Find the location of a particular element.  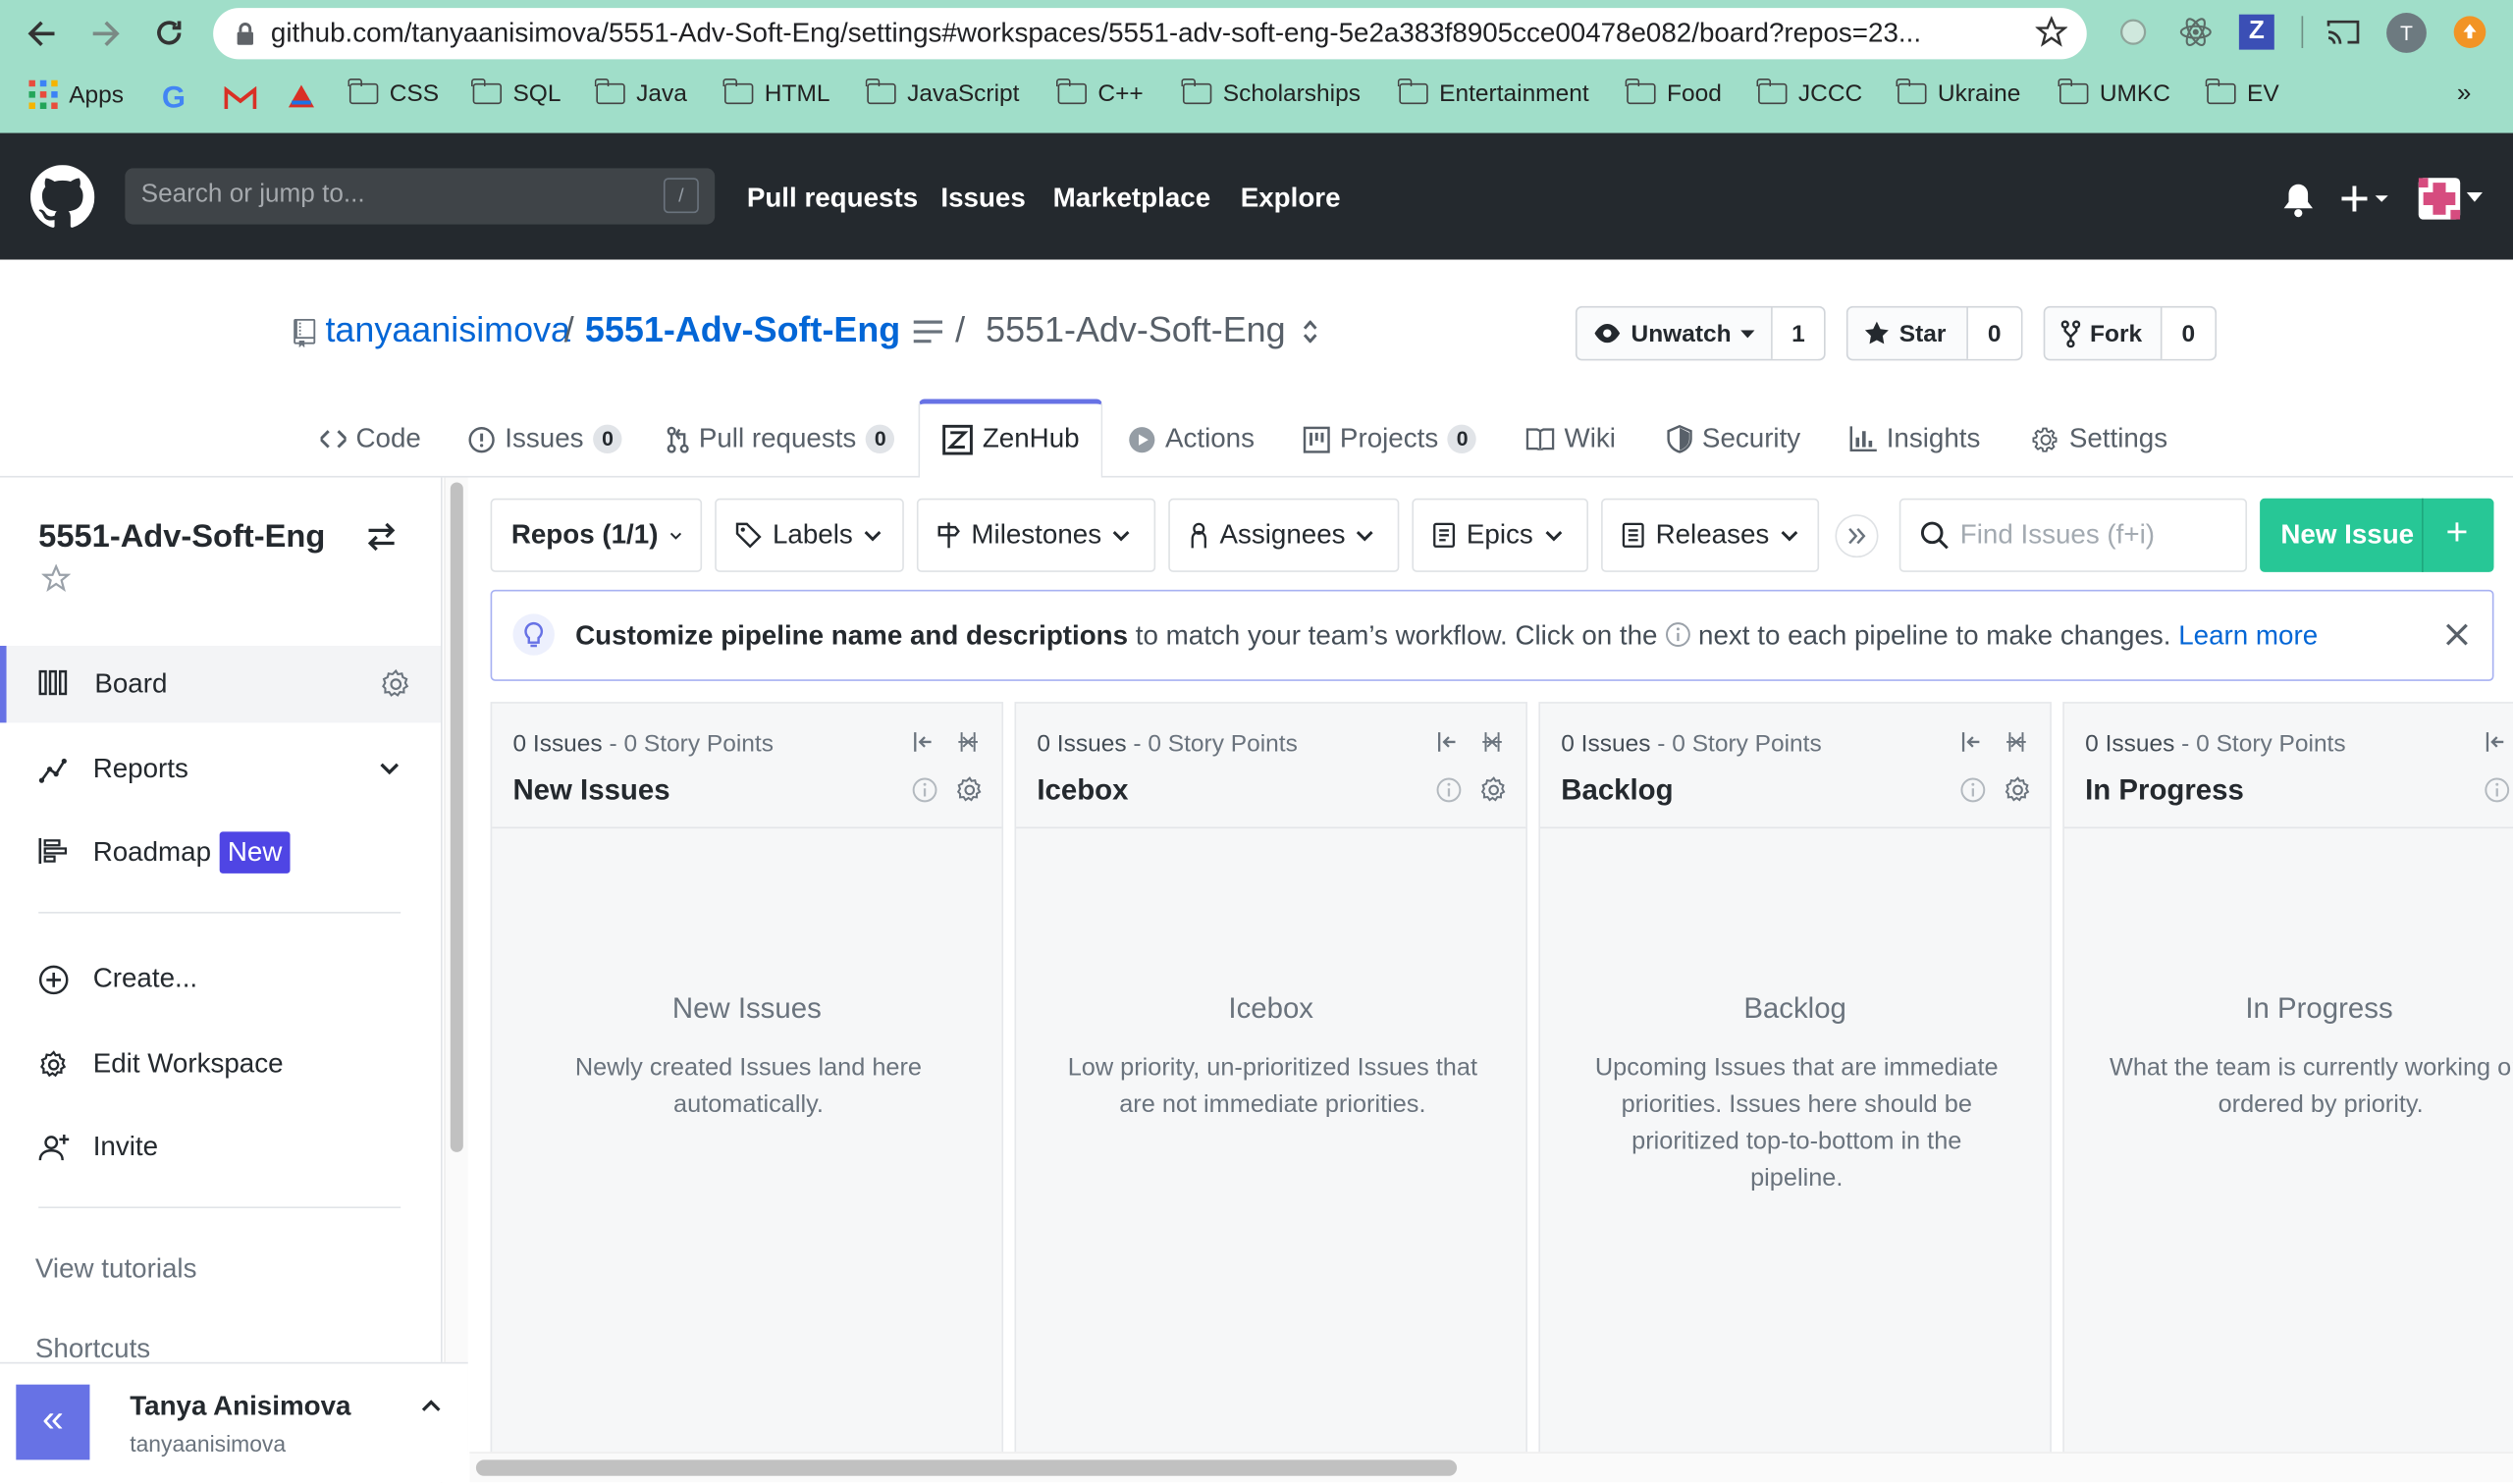

bookmark-folder: JavaScript is located at coordinates (942, 93).